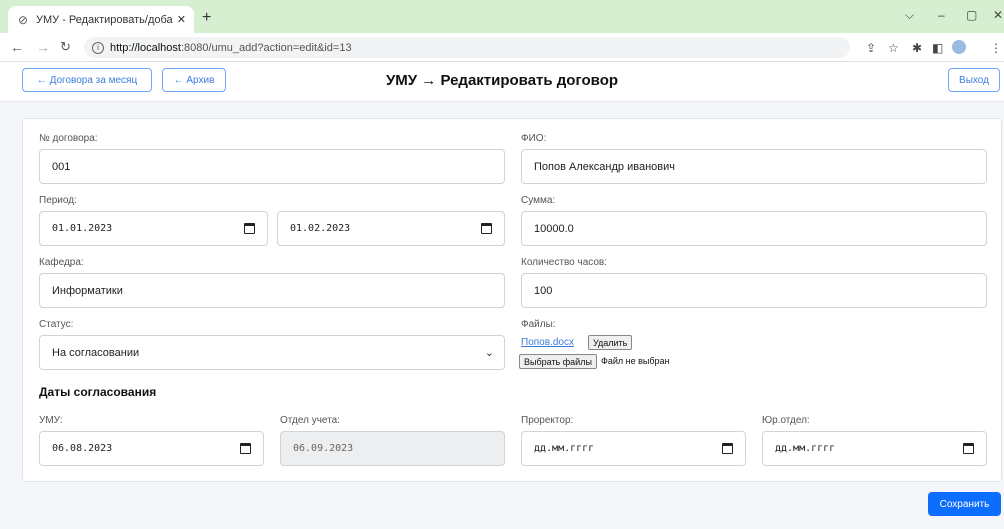 Image resolution: width=1004 pixels, height=529 pixels. Describe the element at coordinates (272, 166) in the screenshot. I see `contract-no-input: 001` at that location.